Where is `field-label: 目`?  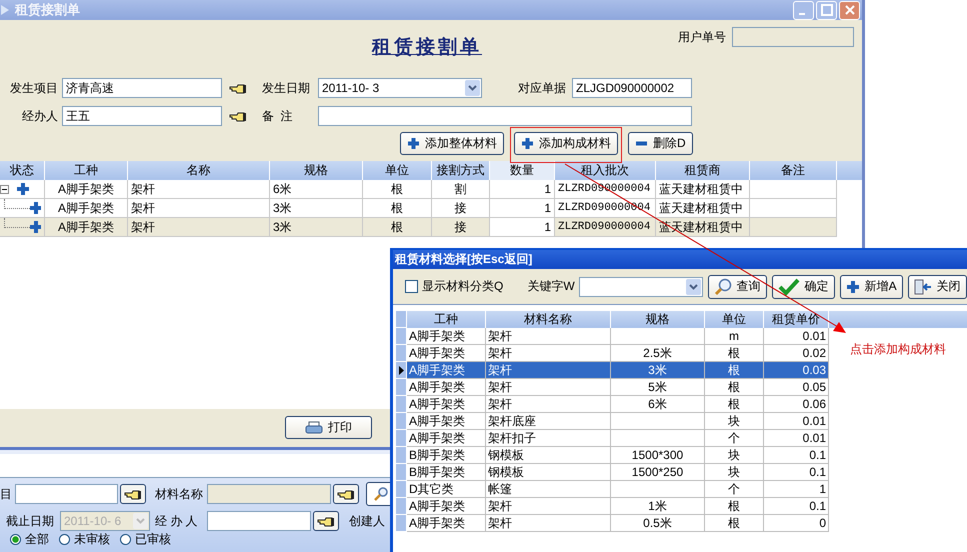
field-label: 目 is located at coordinates (6, 494).